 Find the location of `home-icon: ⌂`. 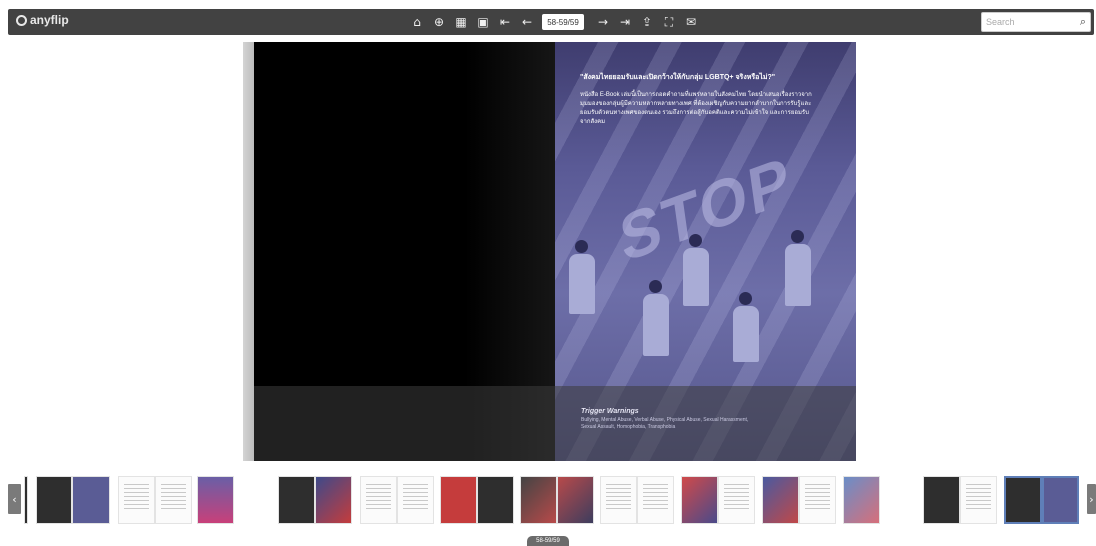

home-icon: ⌂ is located at coordinates (417, 22).